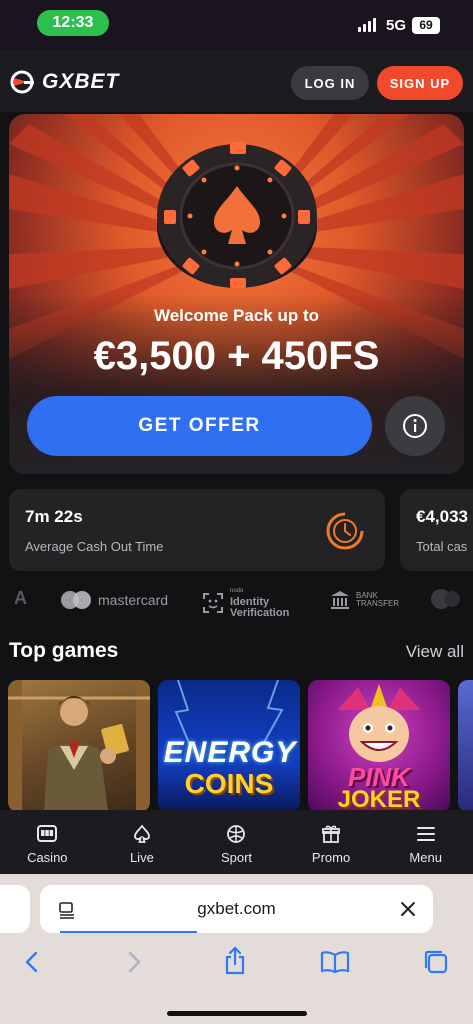 This screenshot has width=473, height=1024. What do you see at coordinates (197, 530) in the screenshot?
I see `stat-card-cashout: 7m 22s Average Cash Out Time` at bounding box center [197, 530].